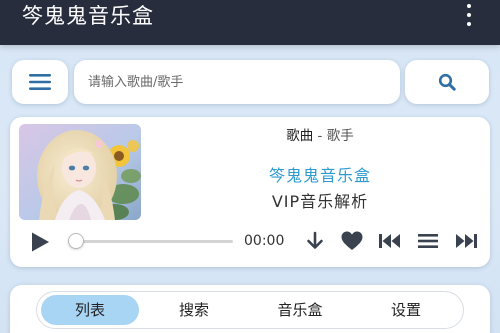  What do you see at coordinates (300, 136) in the screenshot?
I see `song-title: 歌曲` at bounding box center [300, 136].